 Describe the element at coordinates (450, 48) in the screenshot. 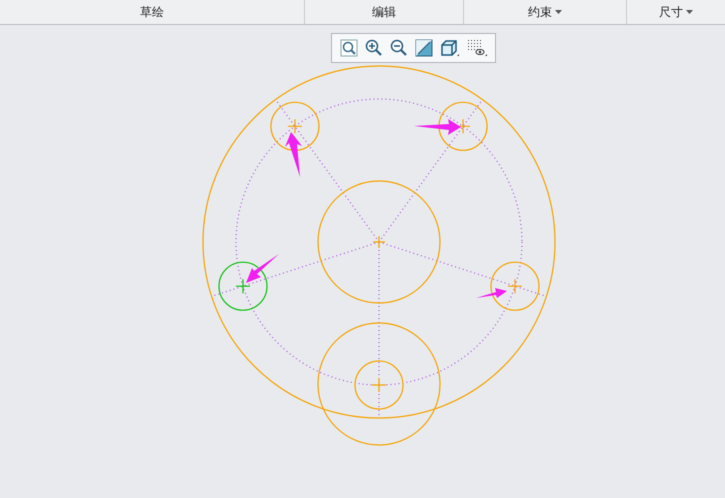

I see `cube-icon` at that location.